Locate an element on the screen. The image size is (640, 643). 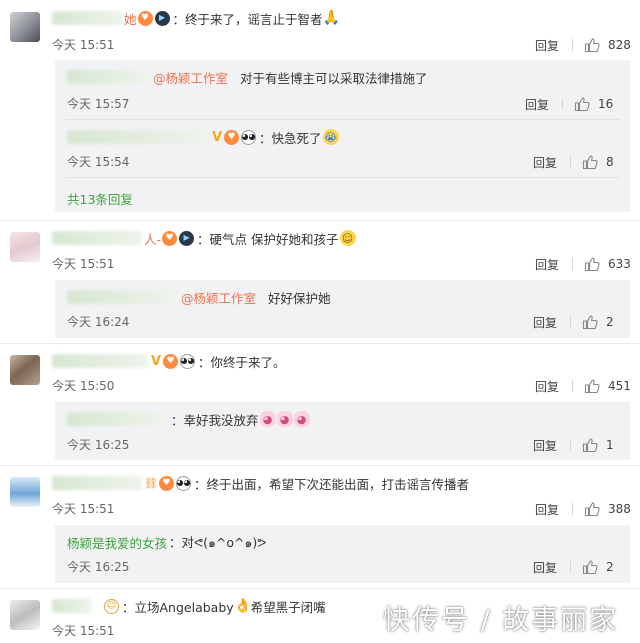
reply-username: 杨颖是我爱的女孩 is located at coordinates (117, 542).